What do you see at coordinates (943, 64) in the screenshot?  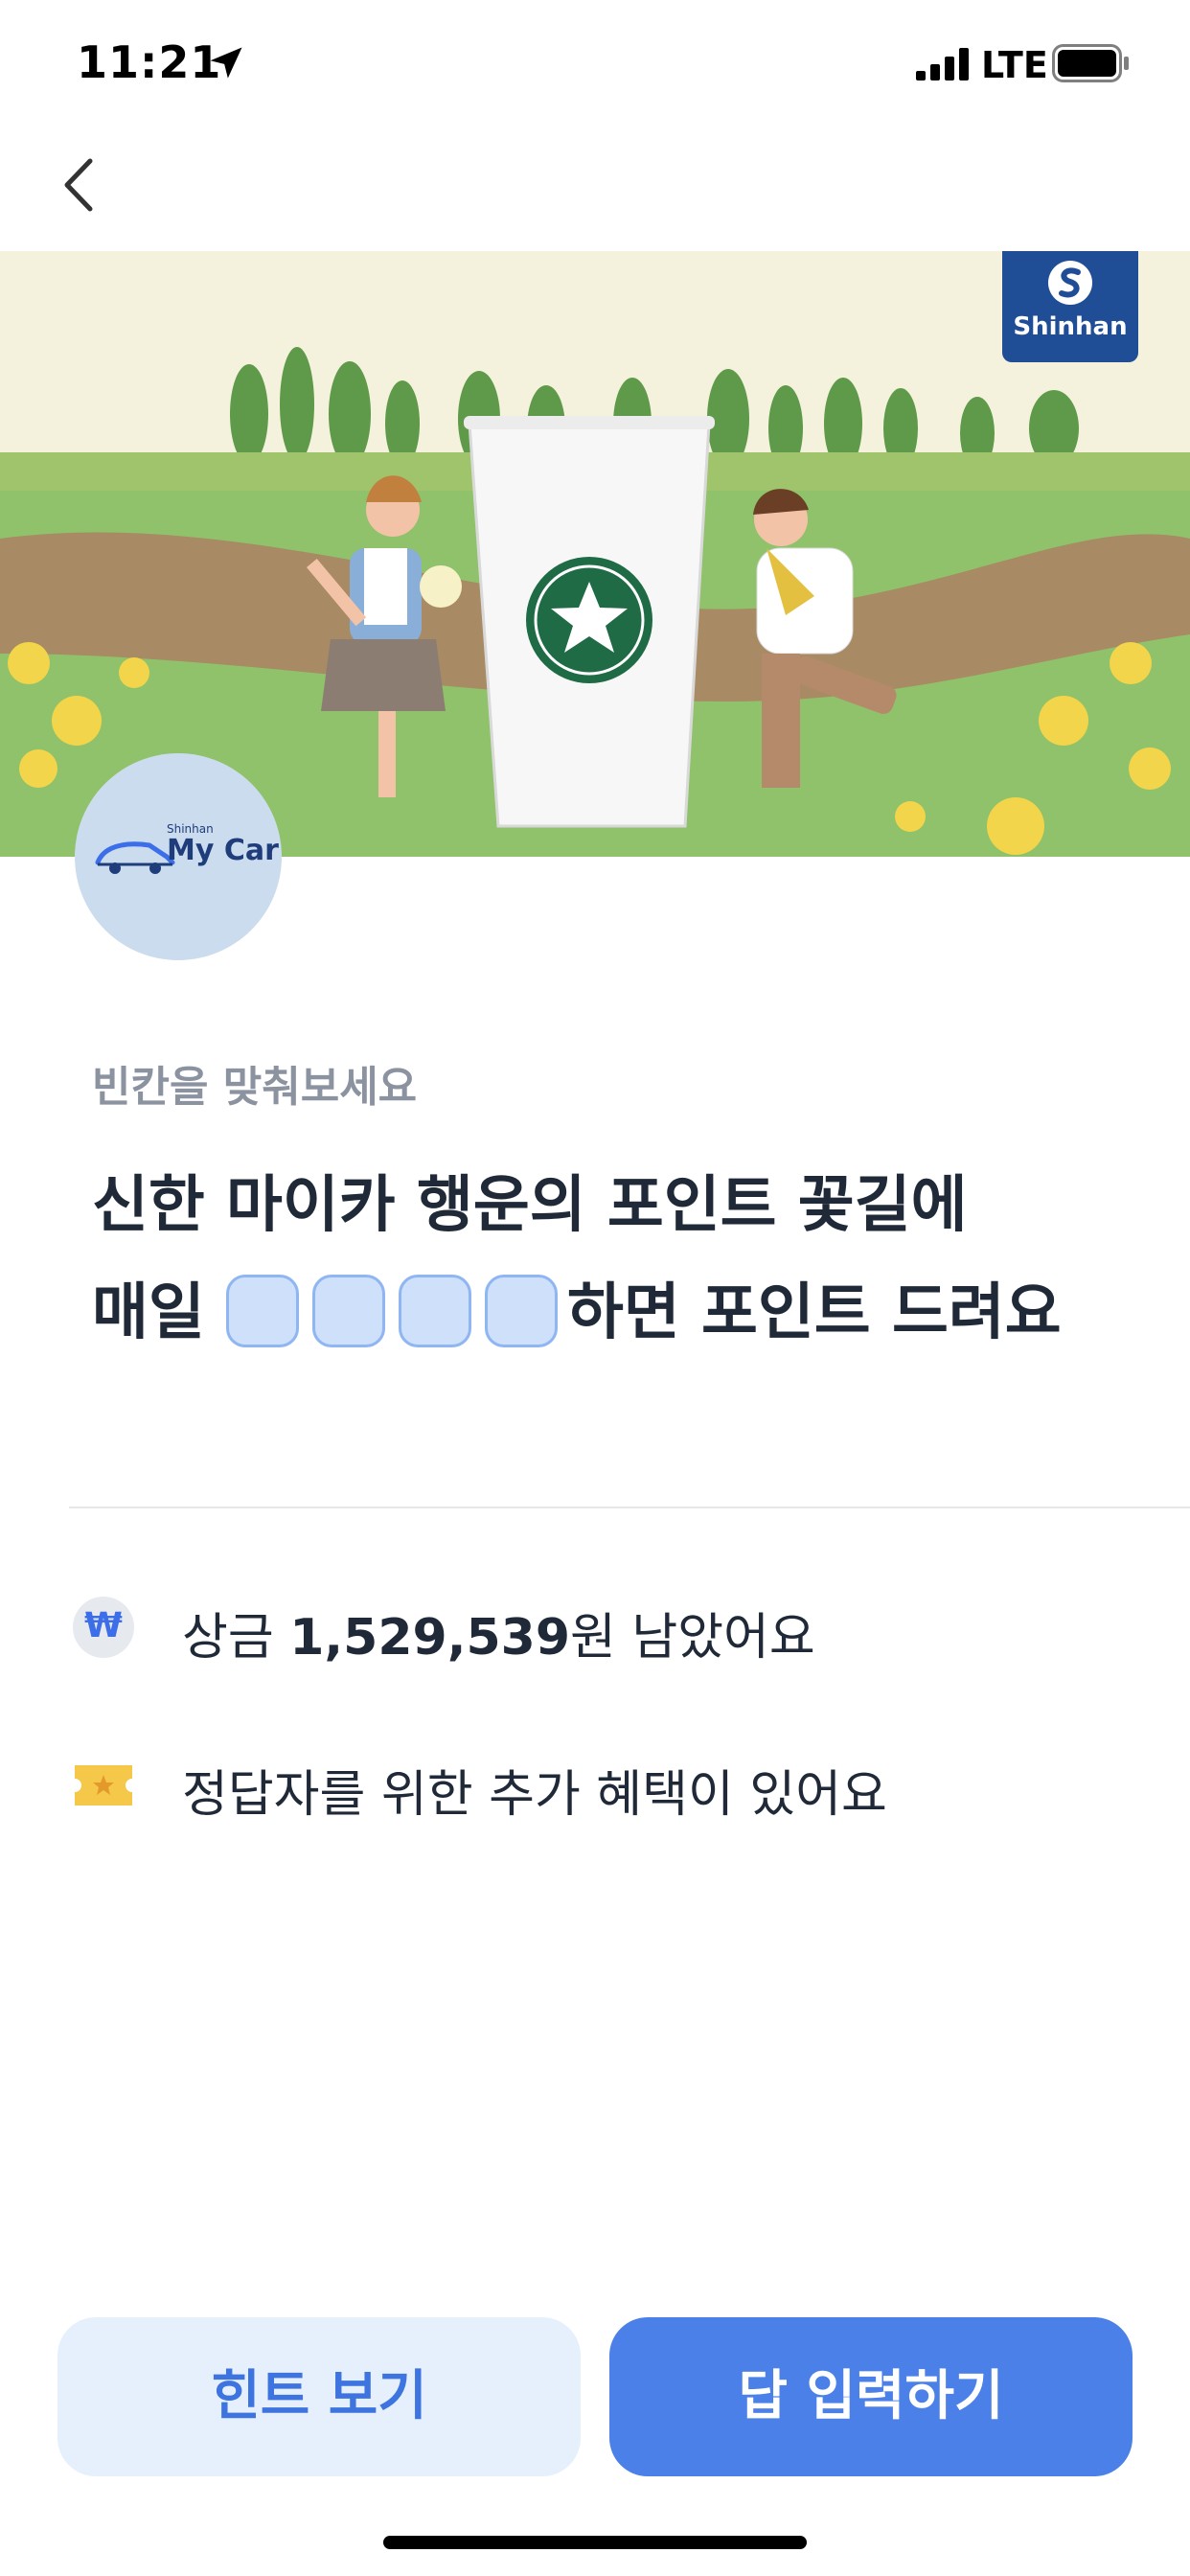 I see `signal-icon` at bounding box center [943, 64].